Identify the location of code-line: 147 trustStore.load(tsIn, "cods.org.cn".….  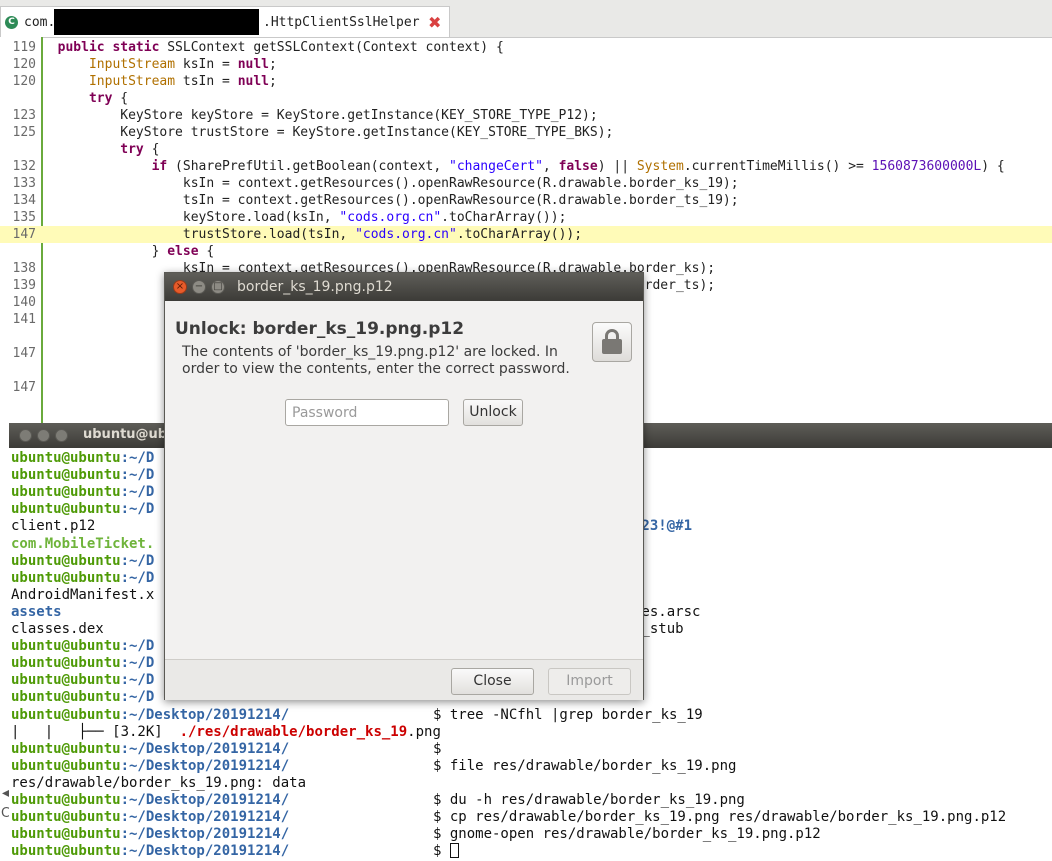
(526, 234).